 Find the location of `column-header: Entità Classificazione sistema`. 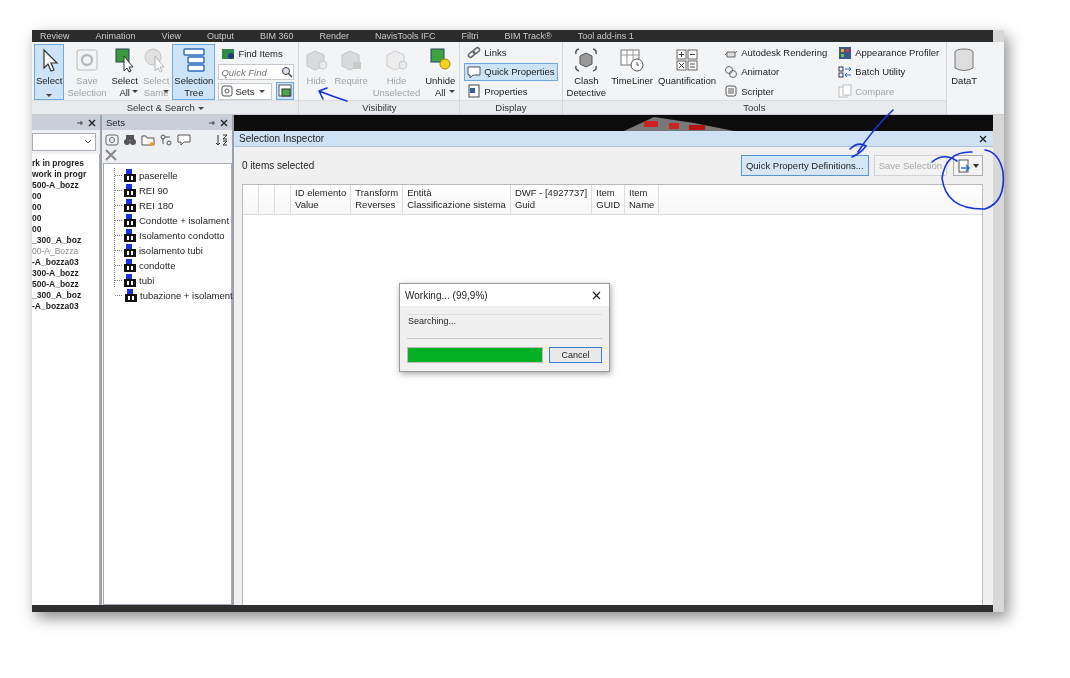

column-header: Entità Classificazione sistema is located at coordinates (457, 199).